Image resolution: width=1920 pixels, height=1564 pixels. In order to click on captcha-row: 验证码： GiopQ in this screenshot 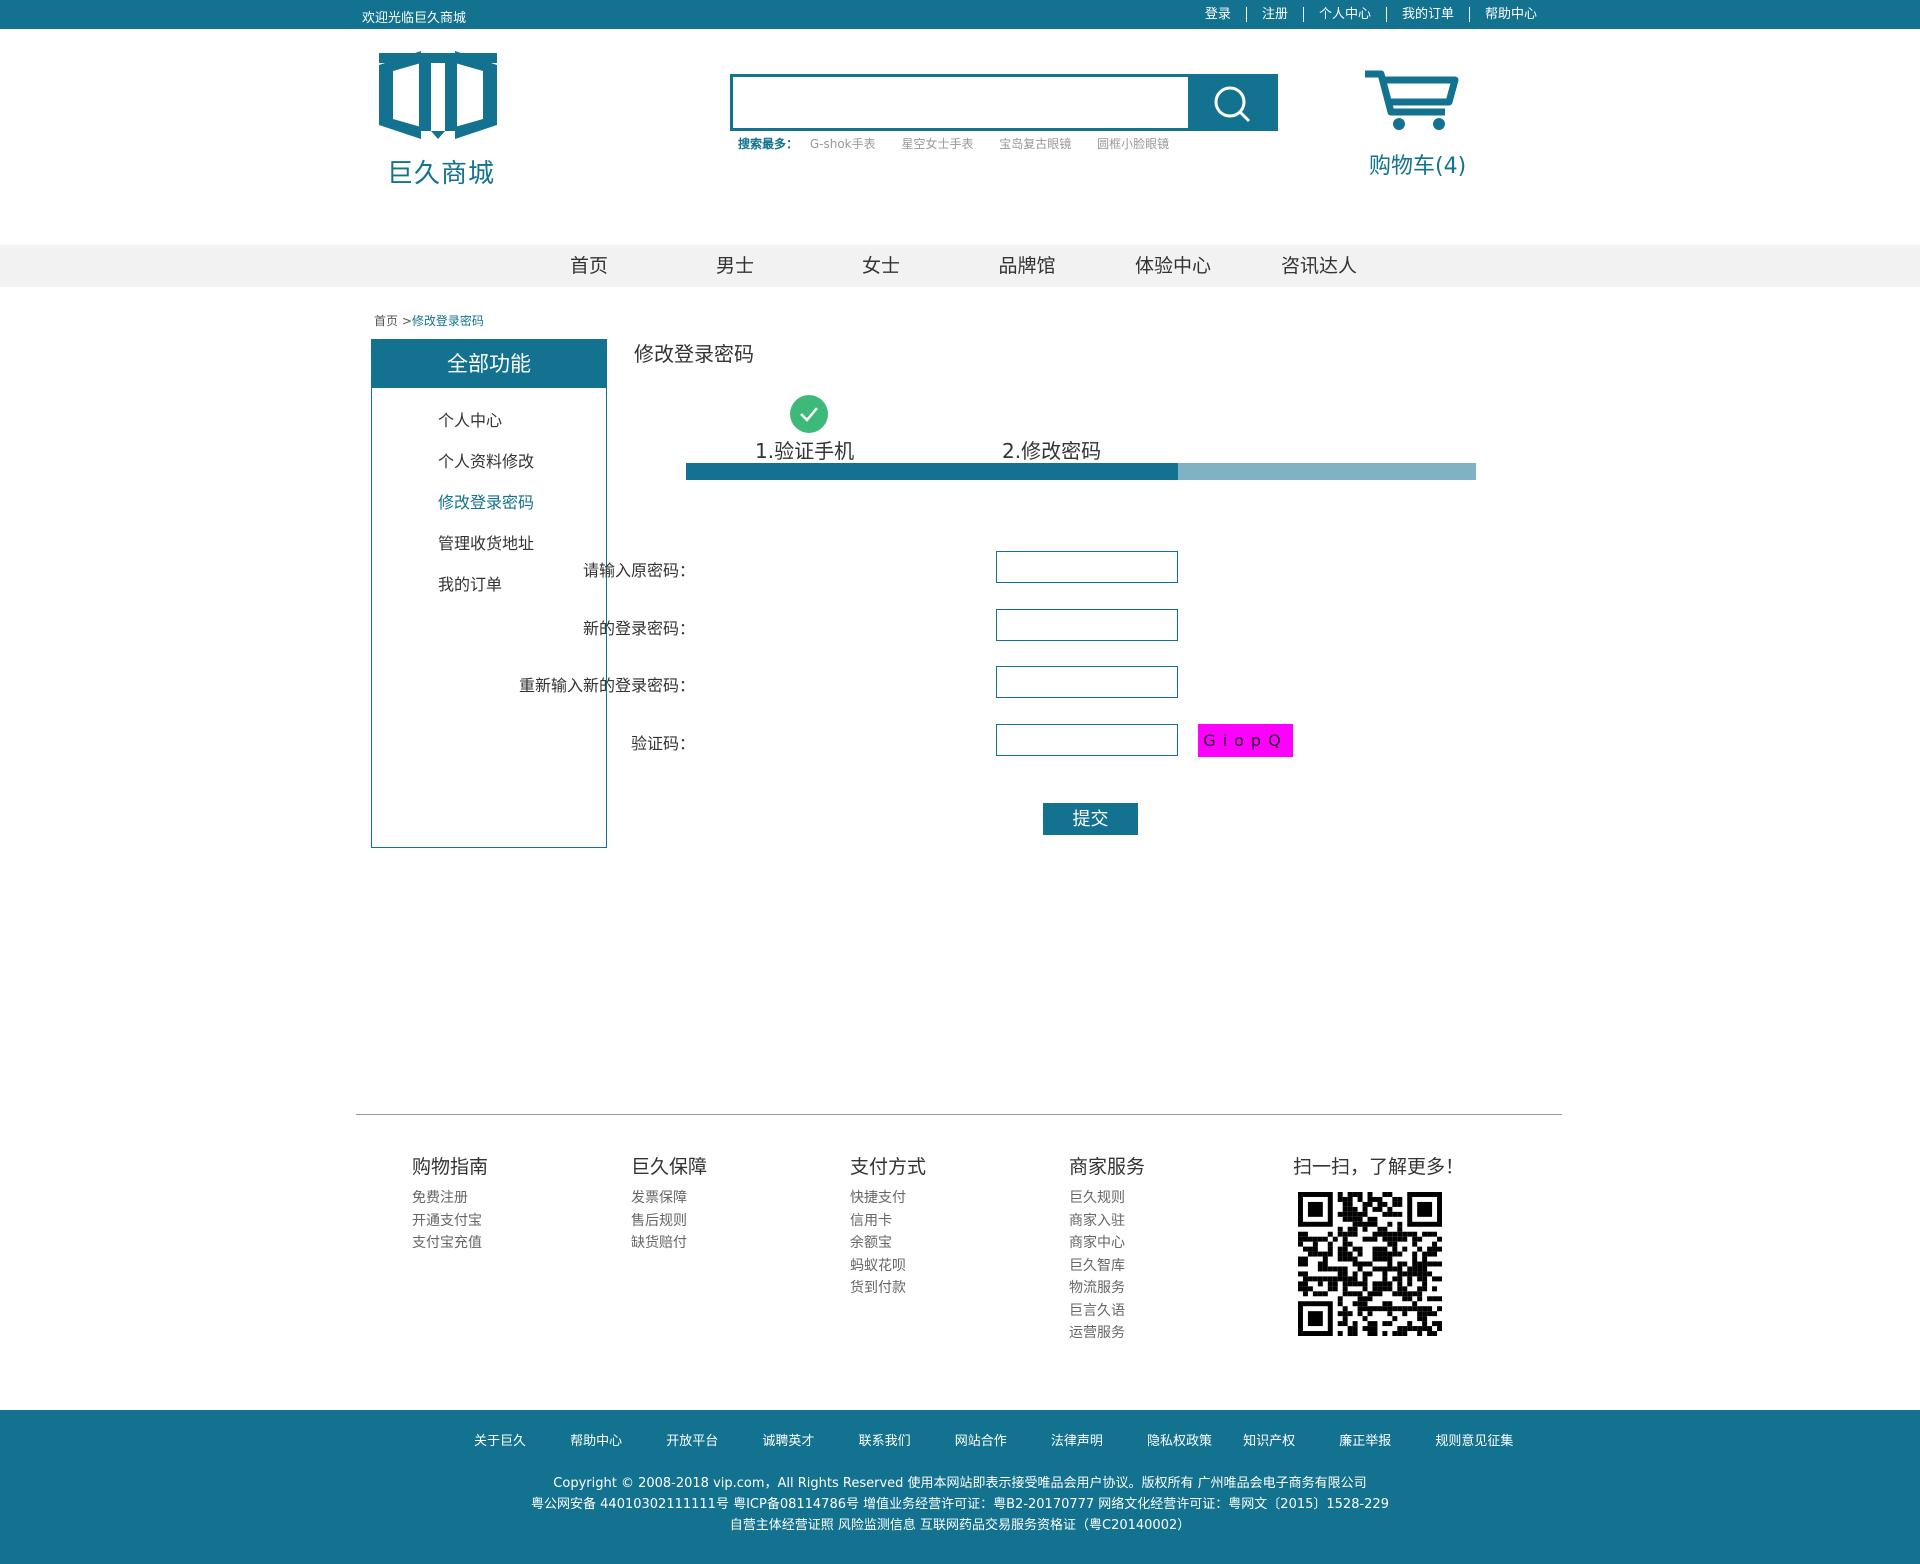, I will do `click(1008, 740)`.